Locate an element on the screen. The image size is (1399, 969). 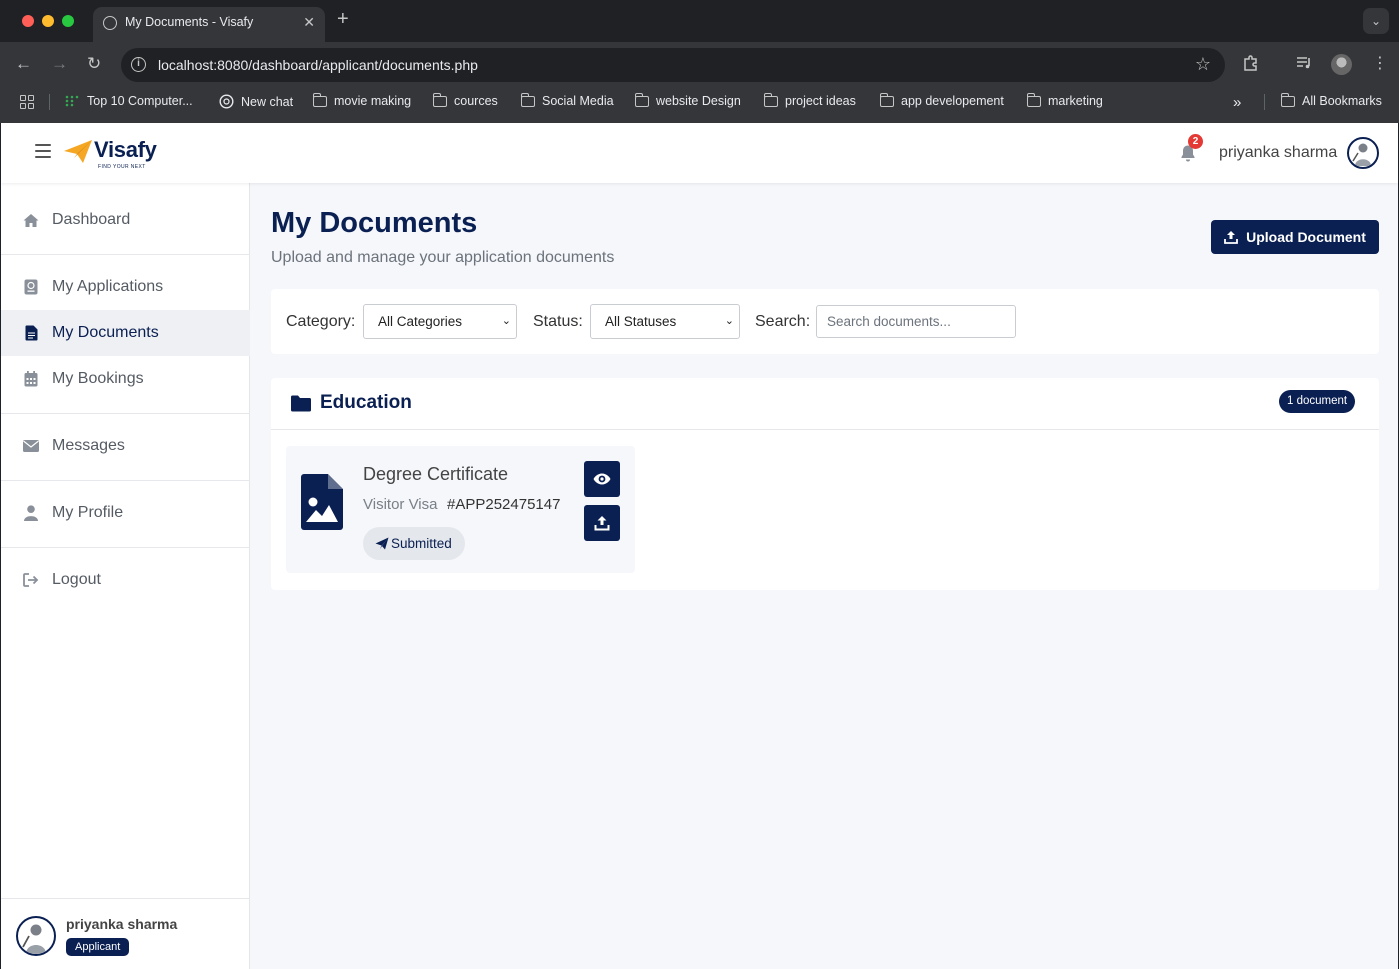
maximize-window-button is located at coordinates (68, 21).